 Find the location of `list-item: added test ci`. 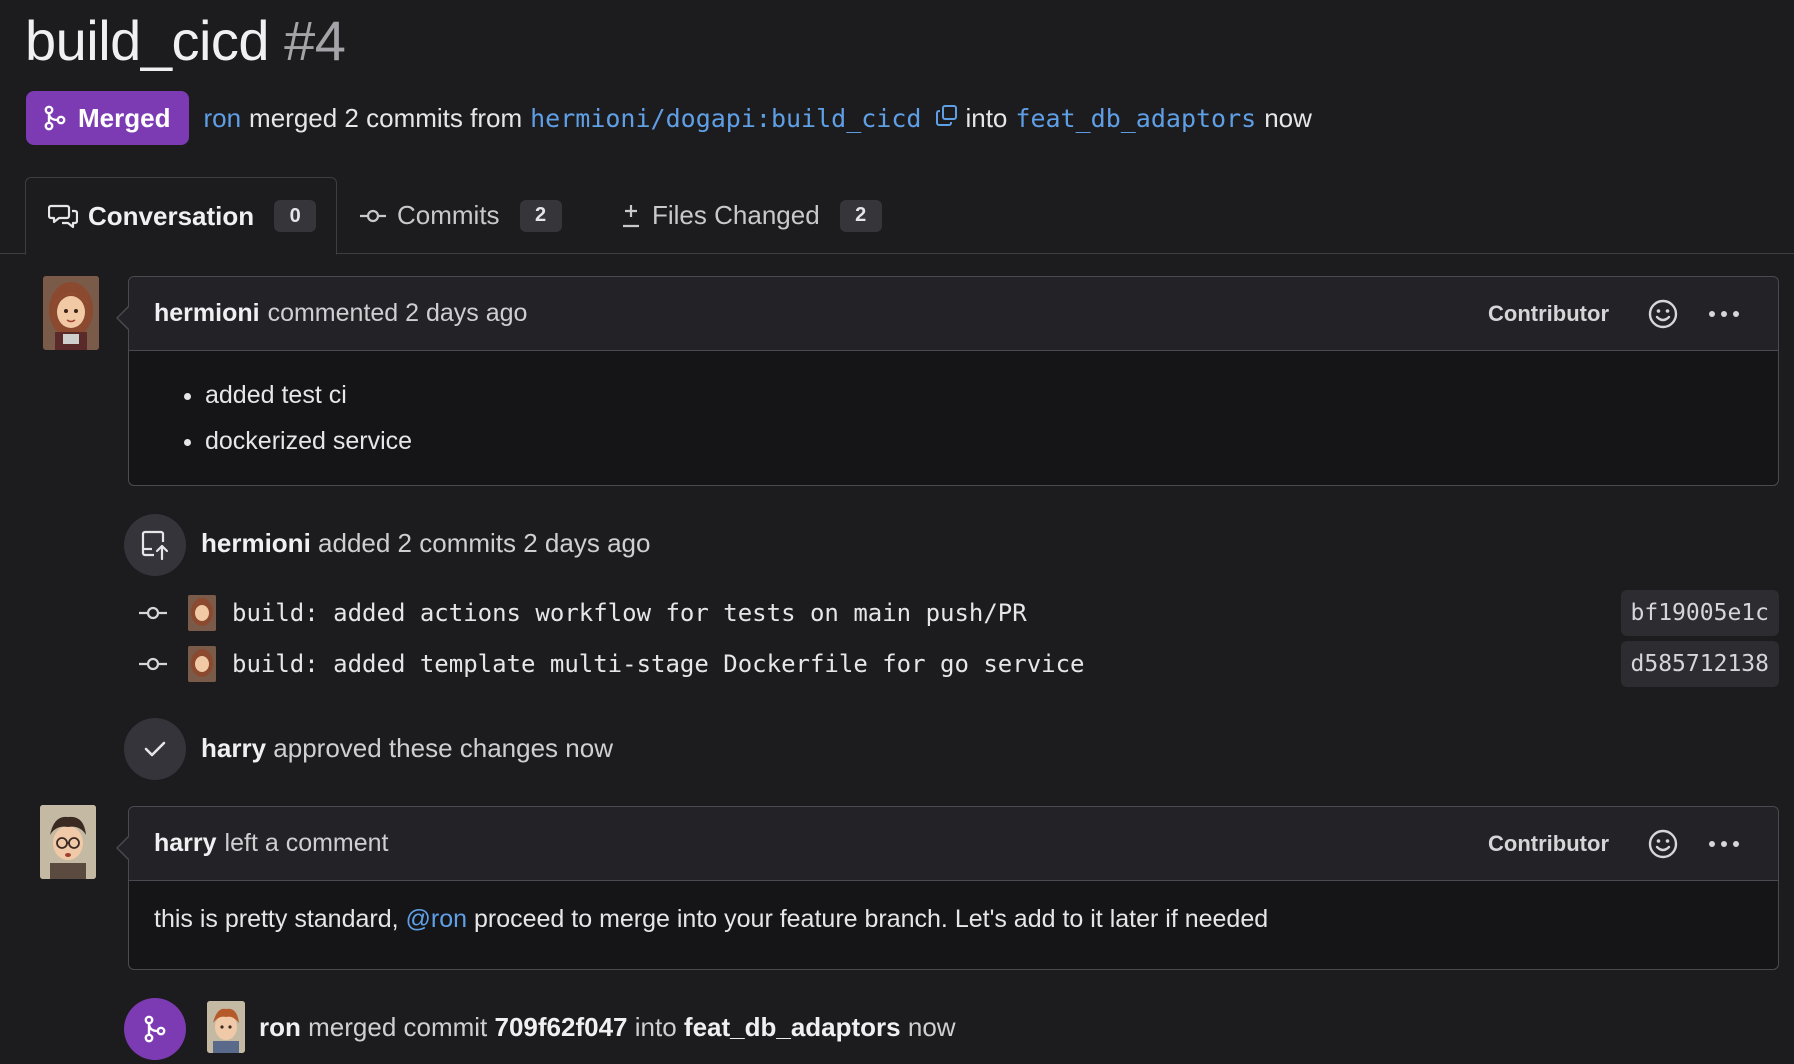

list-item: added test ci is located at coordinates (991, 395).